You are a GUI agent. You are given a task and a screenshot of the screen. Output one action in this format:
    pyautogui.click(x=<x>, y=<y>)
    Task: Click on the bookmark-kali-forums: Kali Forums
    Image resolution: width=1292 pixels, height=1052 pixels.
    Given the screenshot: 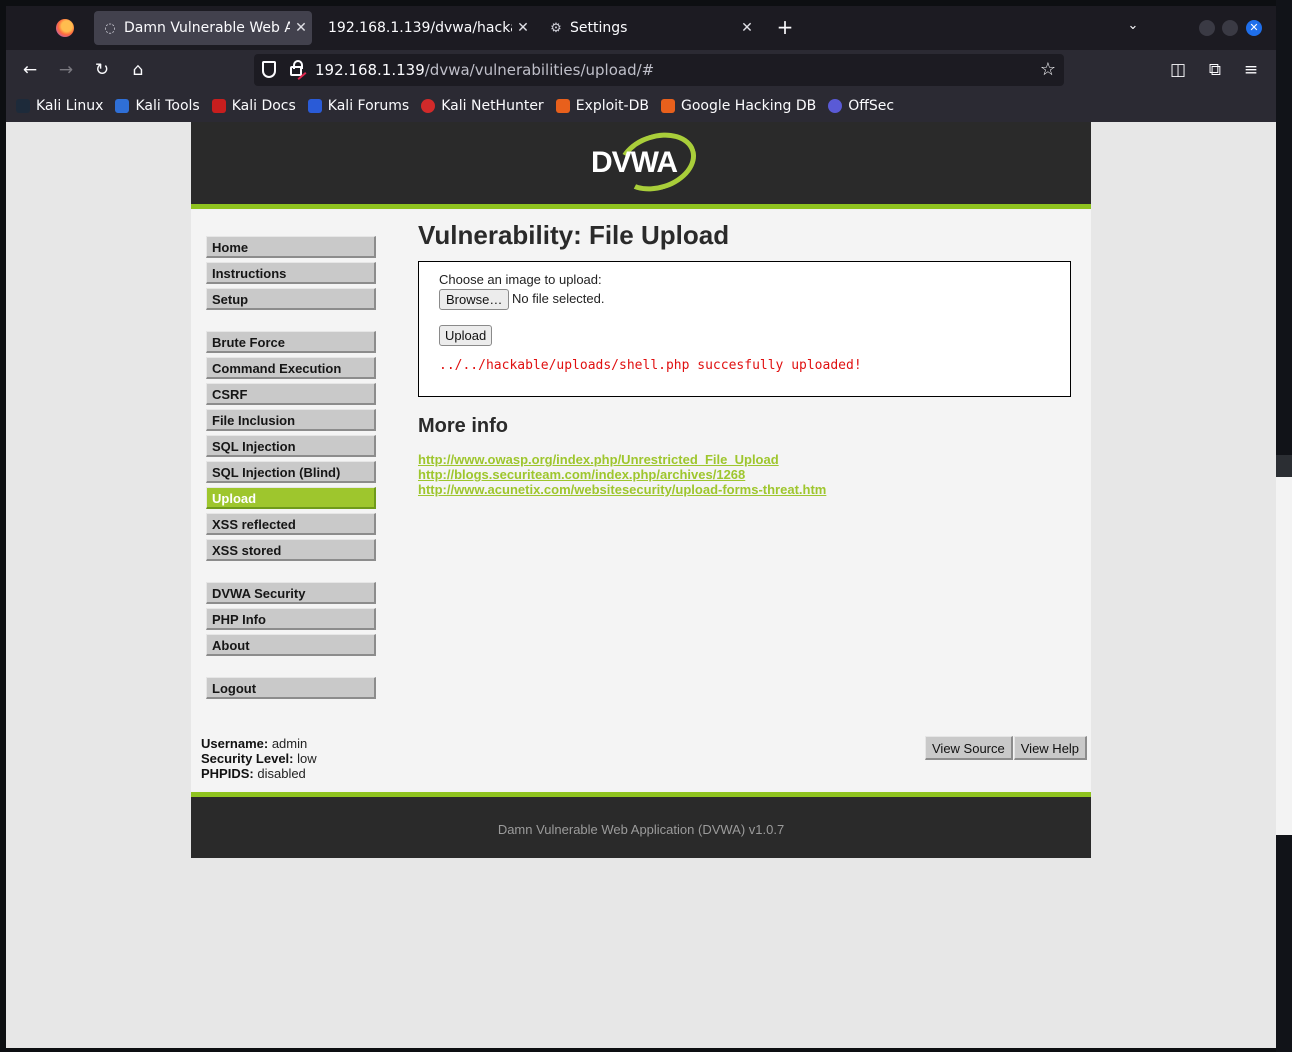 What is the action you would take?
    pyautogui.click(x=358, y=106)
    